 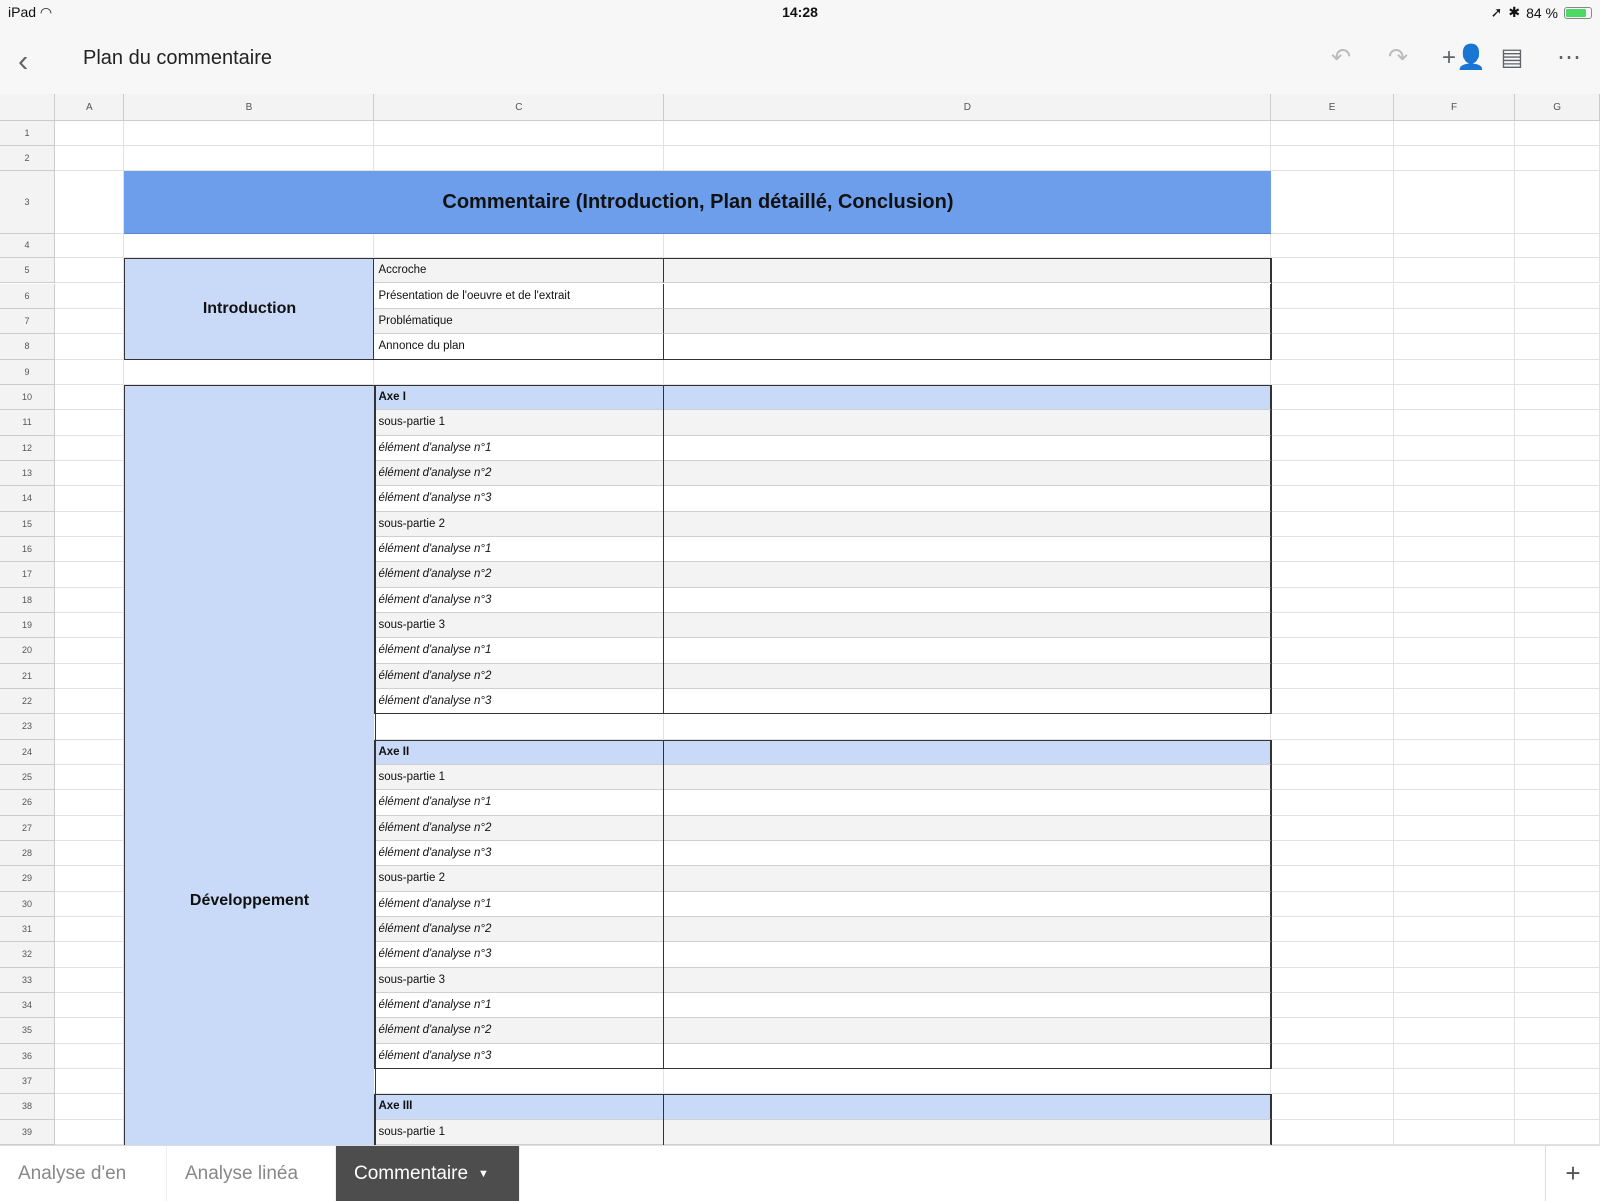 What do you see at coordinates (1332, 321) in the screenshot?
I see `cell-e7` at bounding box center [1332, 321].